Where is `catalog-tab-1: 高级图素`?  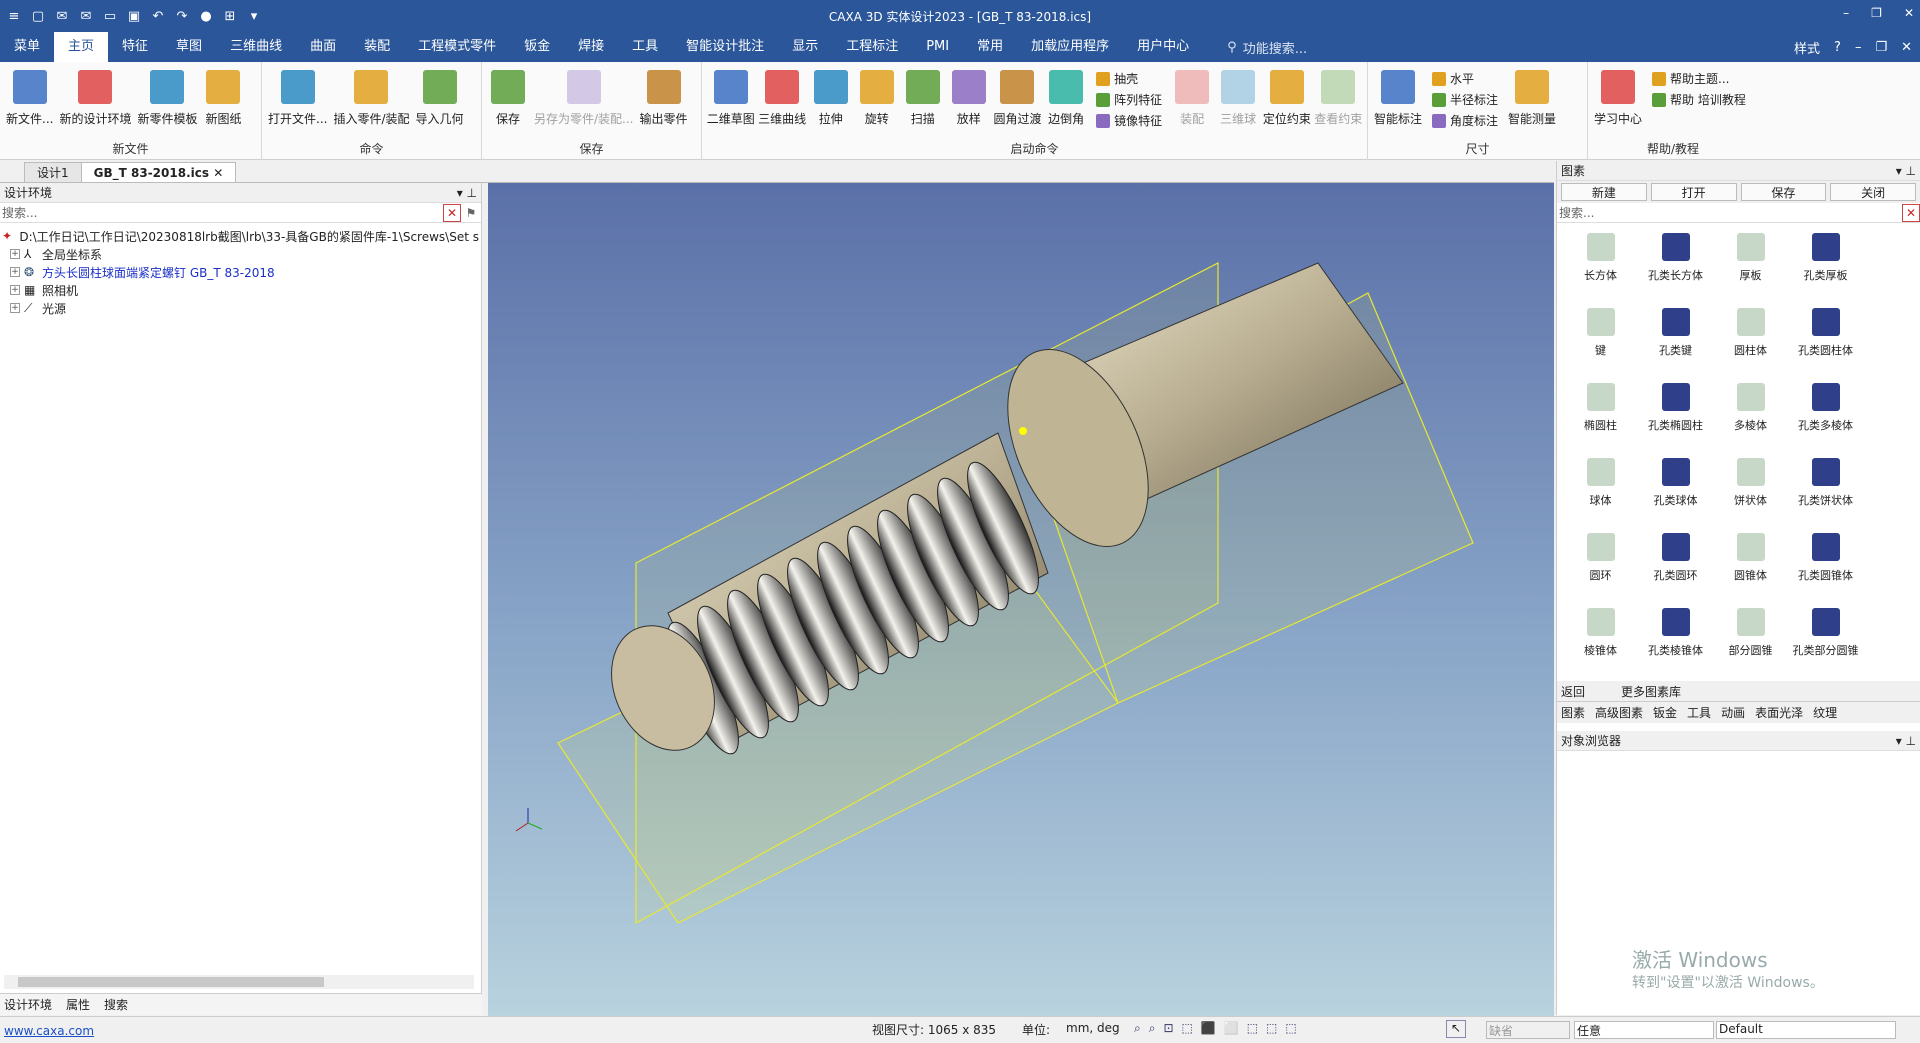 catalog-tab-1: 高级图素 is located at coordinates (1619, 712).